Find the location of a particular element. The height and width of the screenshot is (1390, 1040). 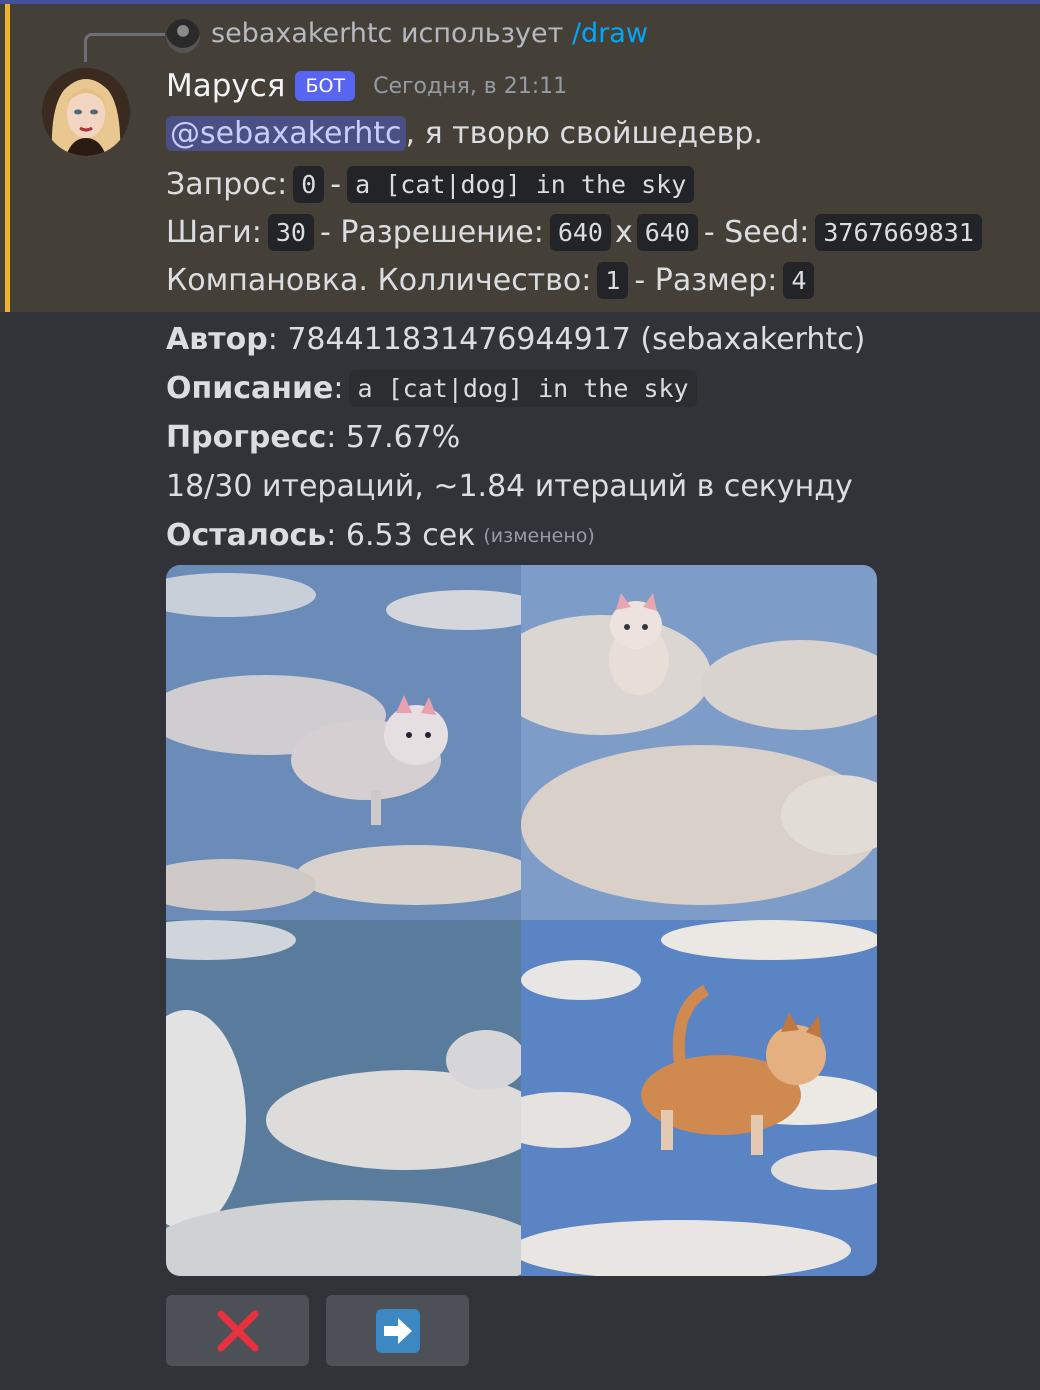

red-x-icon is located at coordinates (237, 1330).